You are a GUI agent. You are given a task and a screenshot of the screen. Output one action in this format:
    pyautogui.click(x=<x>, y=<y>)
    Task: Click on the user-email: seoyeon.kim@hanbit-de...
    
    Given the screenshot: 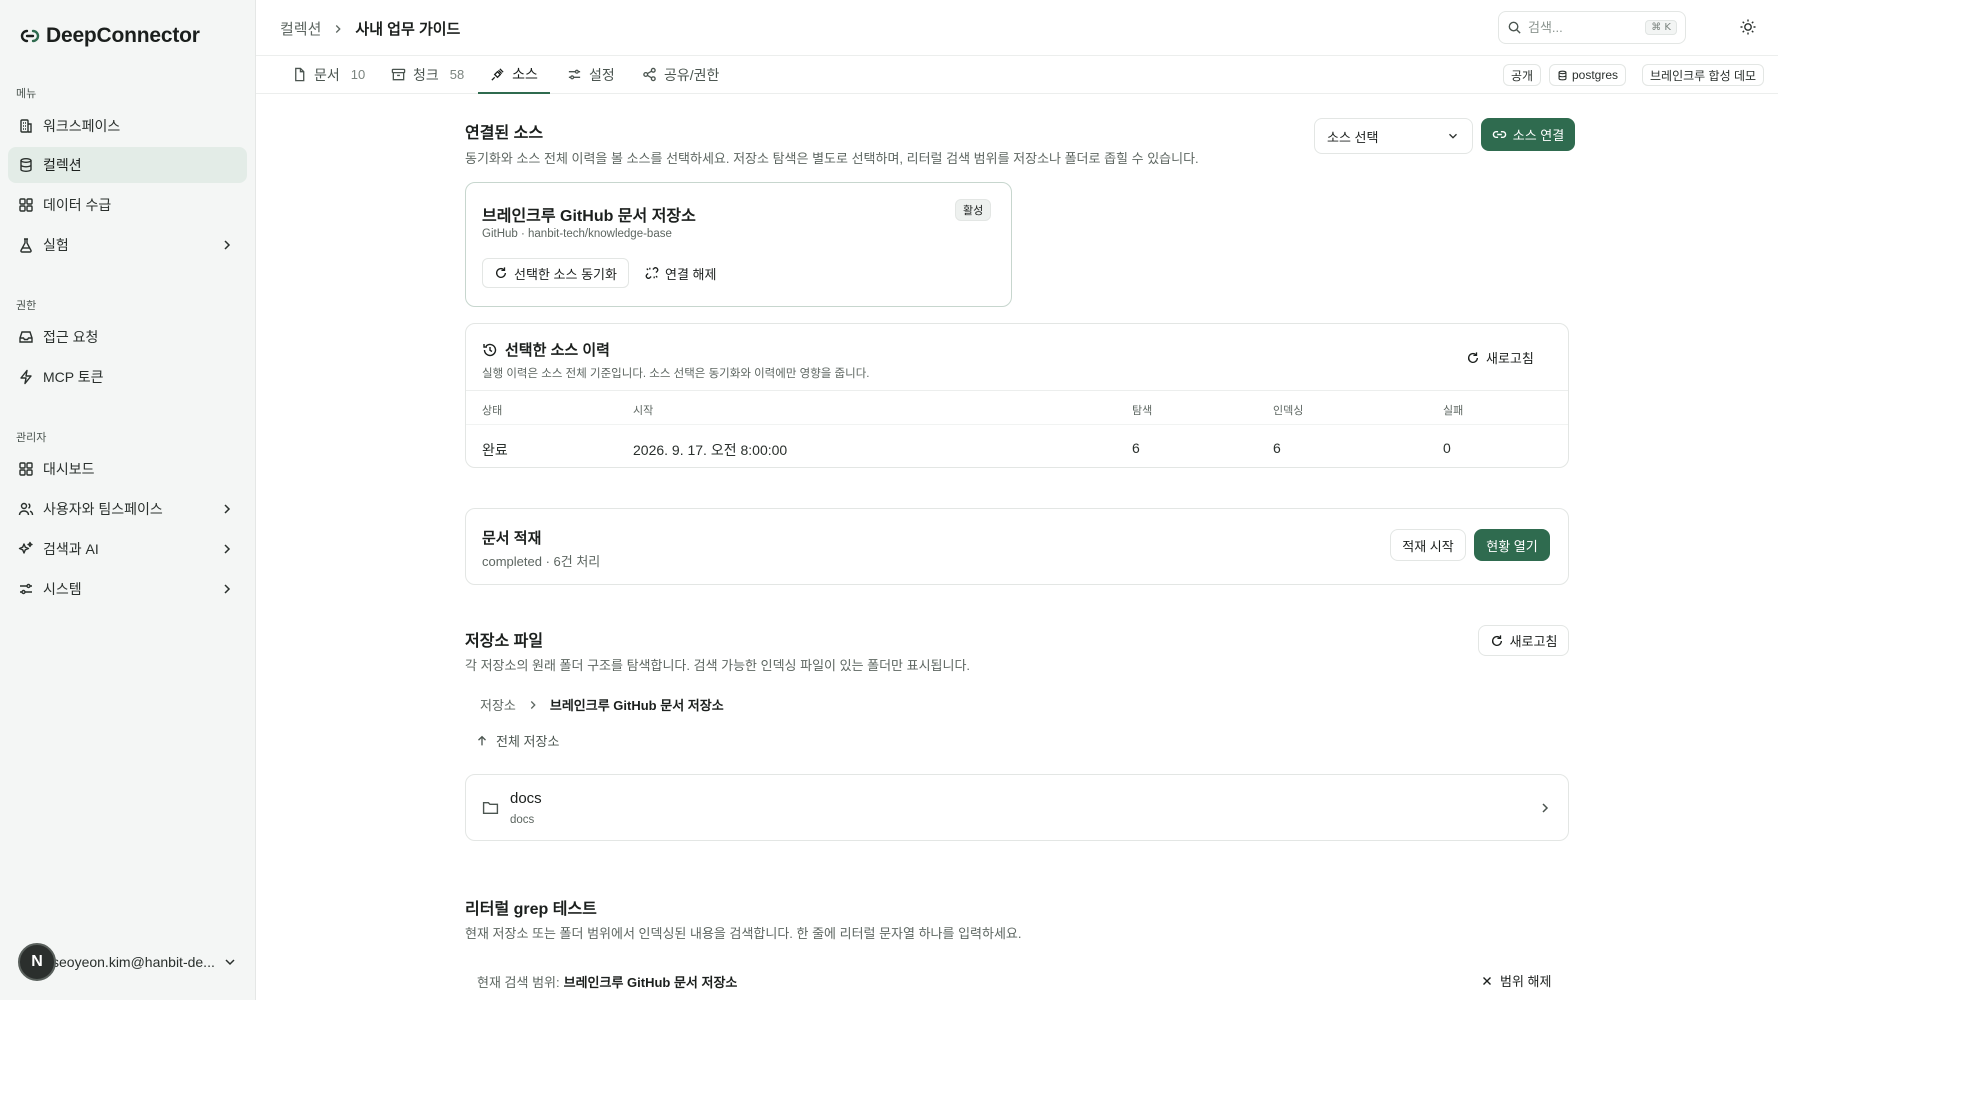 What is the action you would take?
    pyautogui.click(x=133, y=962)
    